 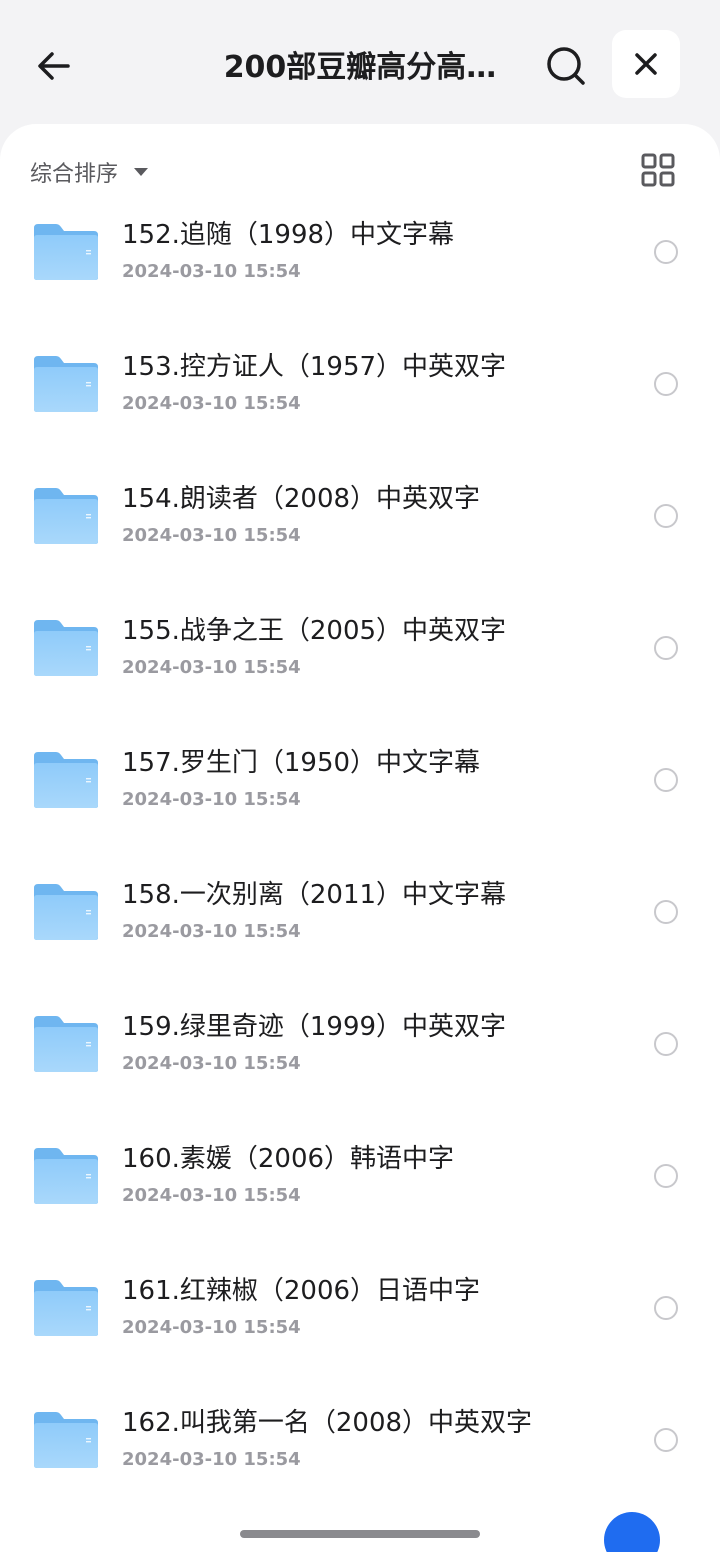 What do you see at coordinates (360, 1198) in the screenshot?
I see `file-row: 160.素媛（2006）韩语中字 2024-03-10 15:54` at bounding box center [360, 1198].